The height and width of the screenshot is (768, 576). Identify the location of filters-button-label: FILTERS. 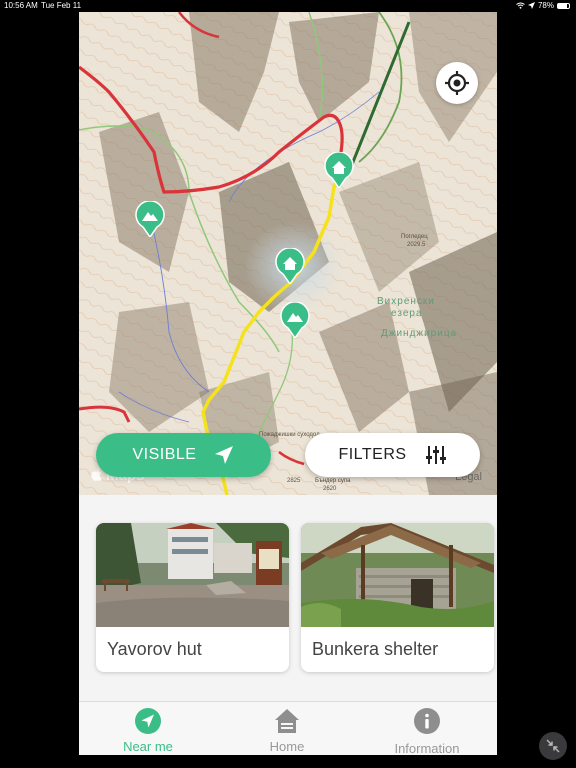
(372, 454).